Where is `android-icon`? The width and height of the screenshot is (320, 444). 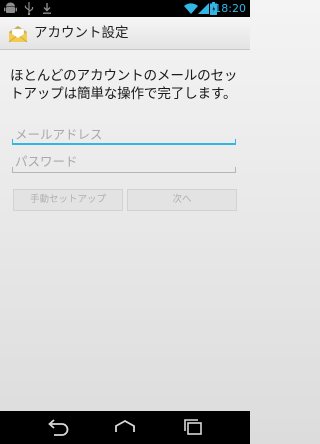
android-icon is located at coordinates (10, 7).